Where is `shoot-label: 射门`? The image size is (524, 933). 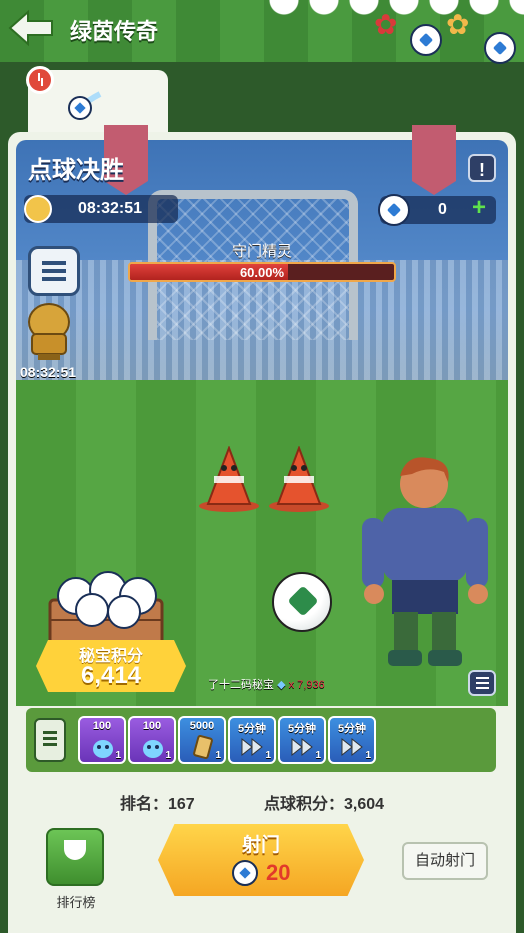
shoot-label: 射门 is located at coordinates (260, 845).